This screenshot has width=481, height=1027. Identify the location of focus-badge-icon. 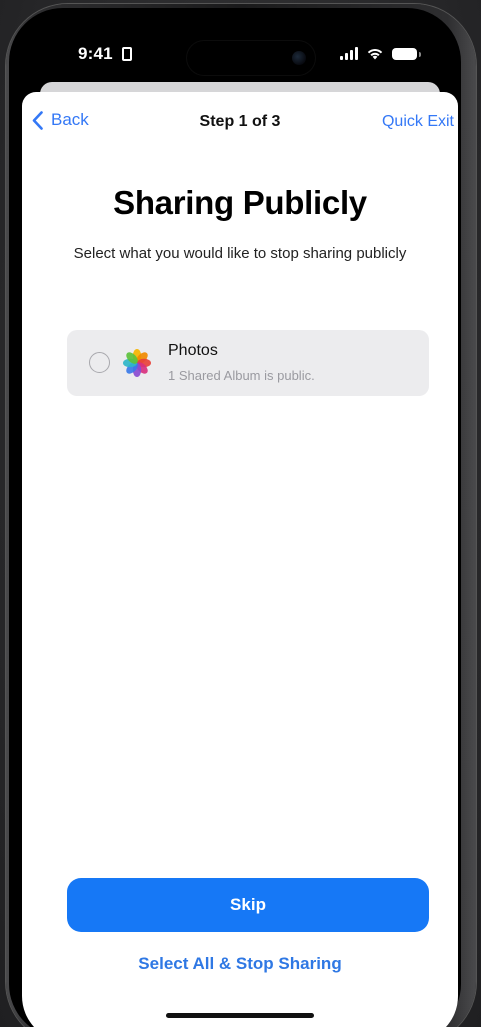
(127, 54).